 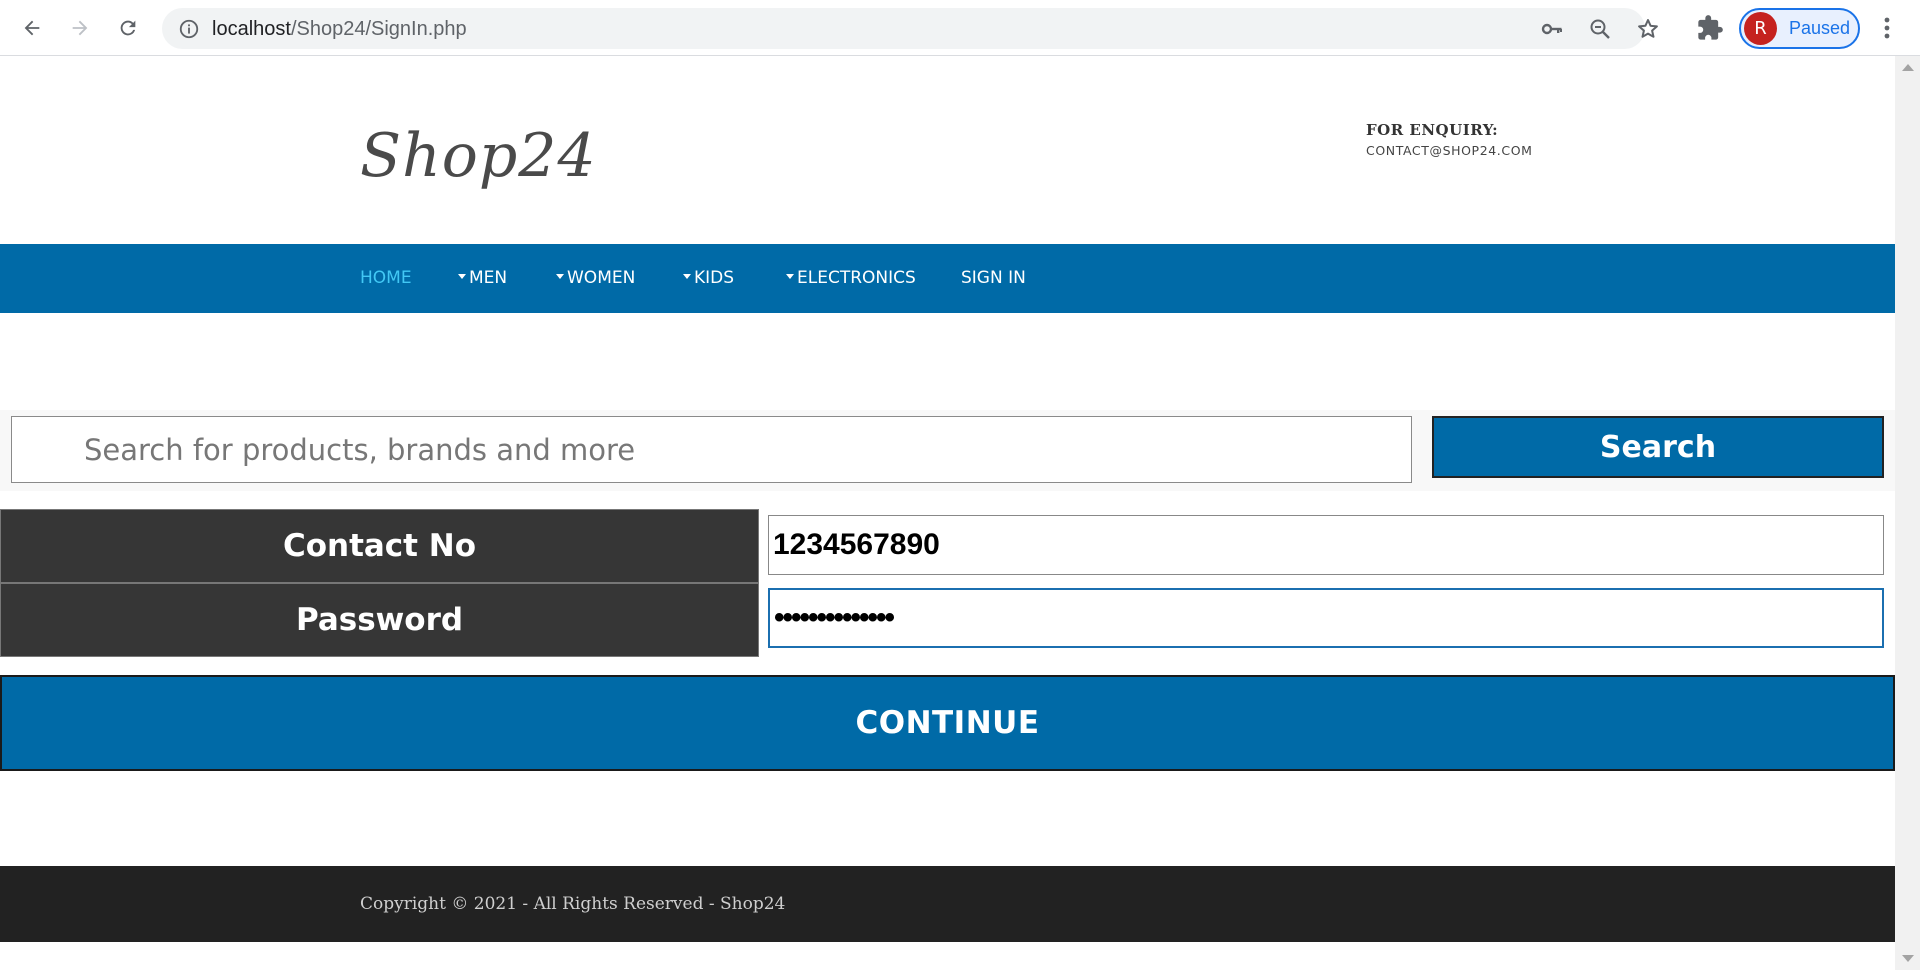 I want to click on continue-button: CONTINUE, so click(x=947, y=723).